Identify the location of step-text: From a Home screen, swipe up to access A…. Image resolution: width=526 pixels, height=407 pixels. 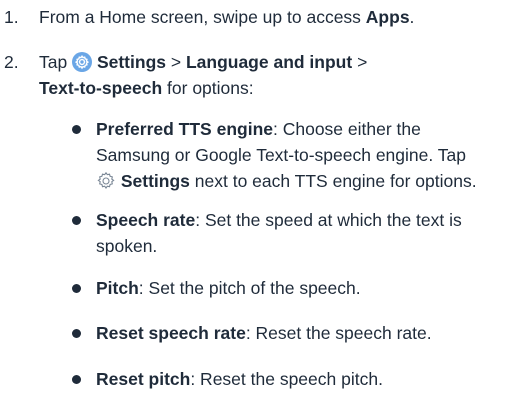
(227, 17).